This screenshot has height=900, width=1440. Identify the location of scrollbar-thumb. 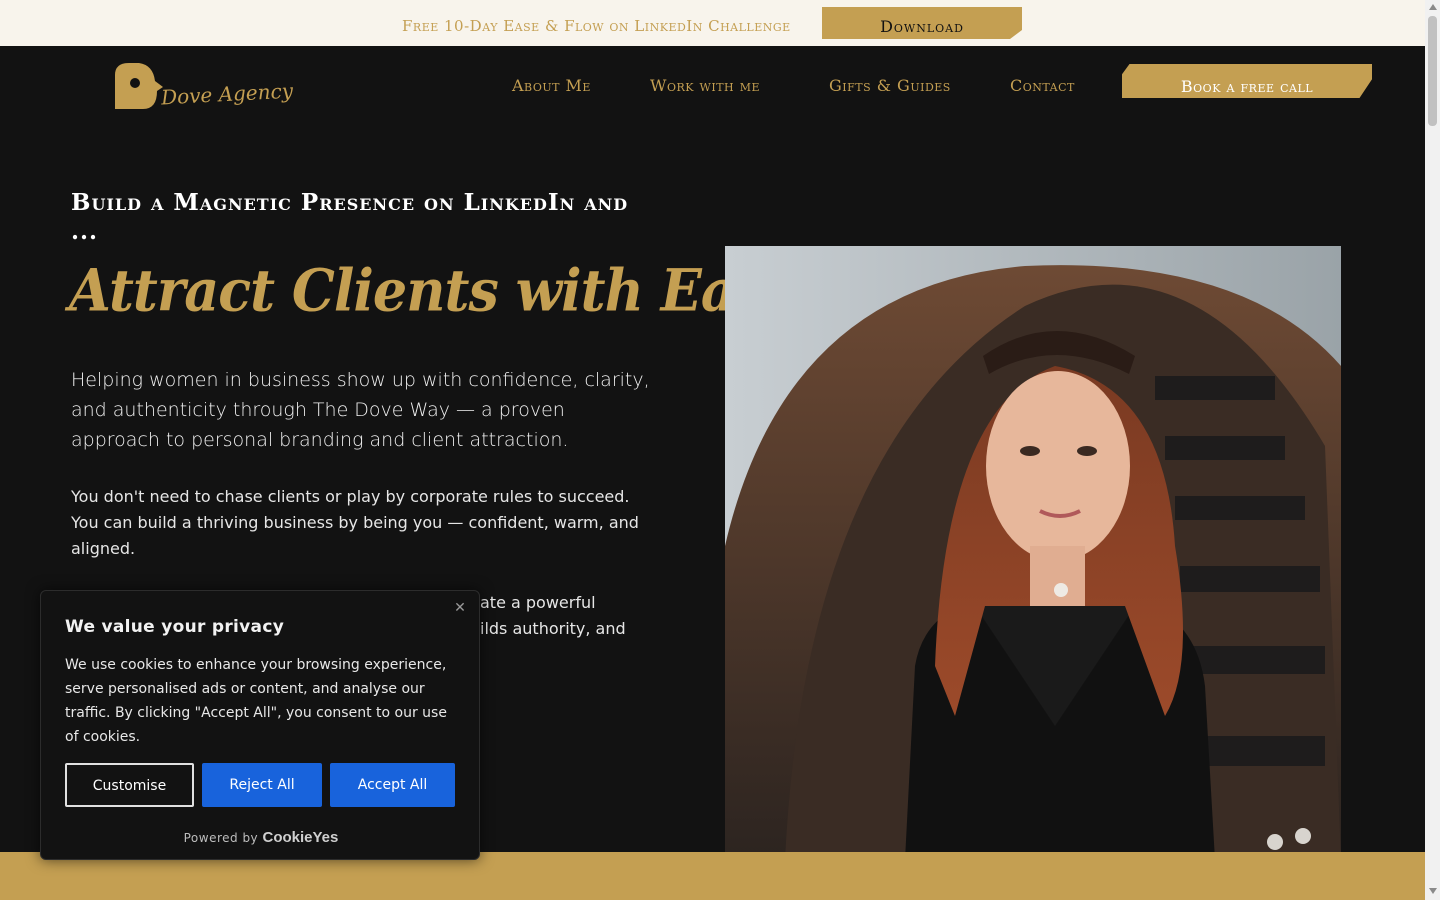
(1432, 71).